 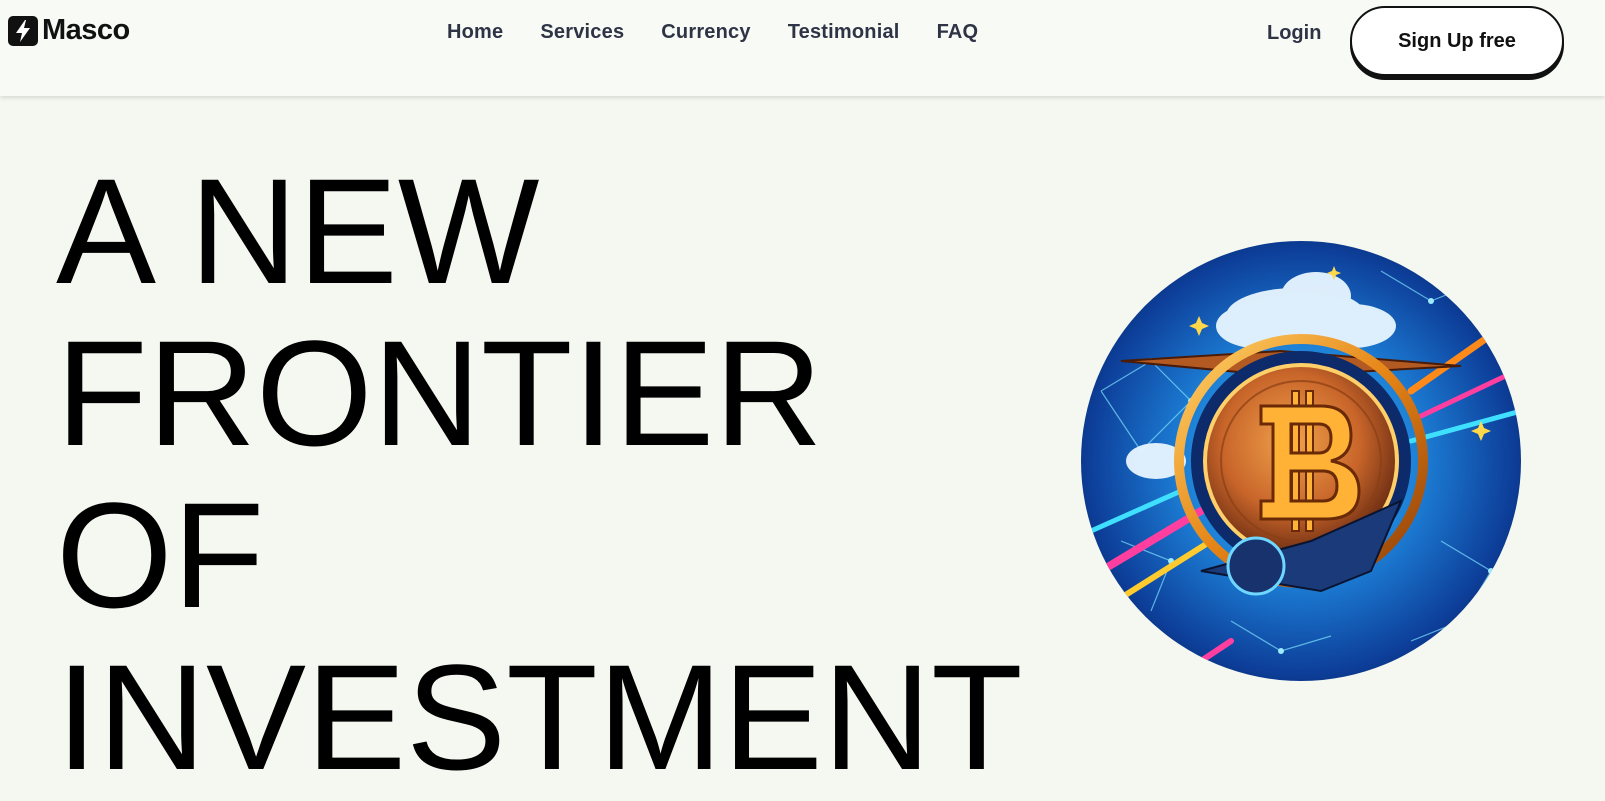 I want to click on lightning-bolt-icon, so click(x=23, y=30).